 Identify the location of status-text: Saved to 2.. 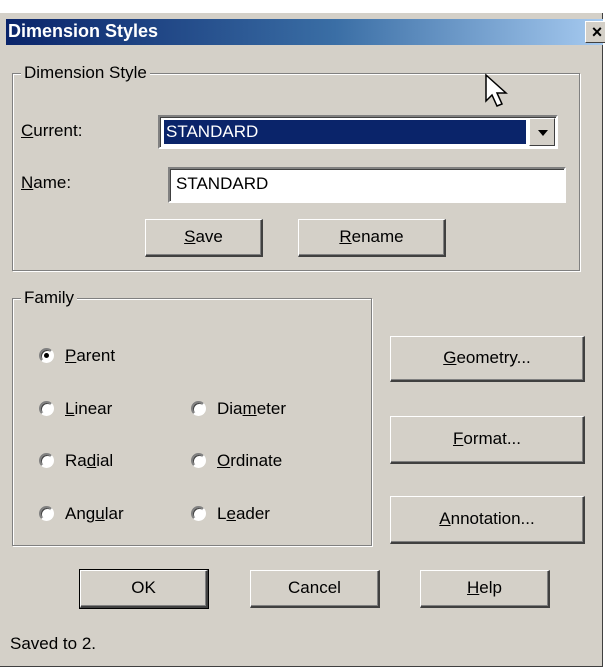
(53, 643).